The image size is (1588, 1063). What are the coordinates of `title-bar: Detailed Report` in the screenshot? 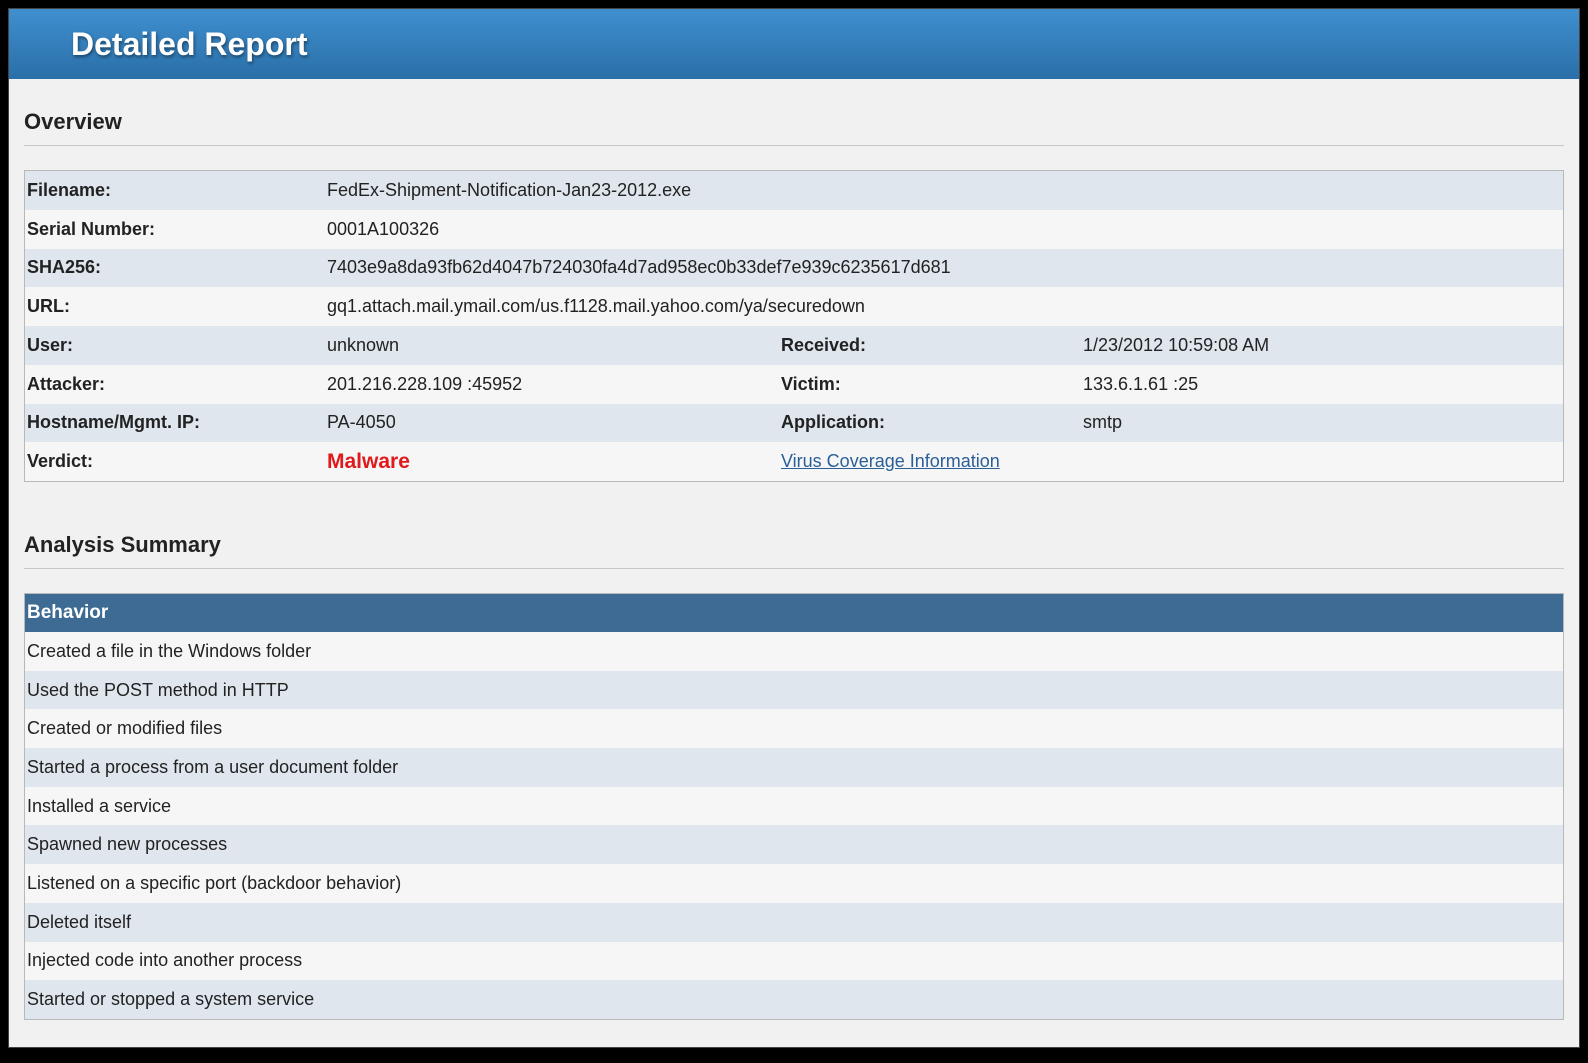 It's located at (794, 44).